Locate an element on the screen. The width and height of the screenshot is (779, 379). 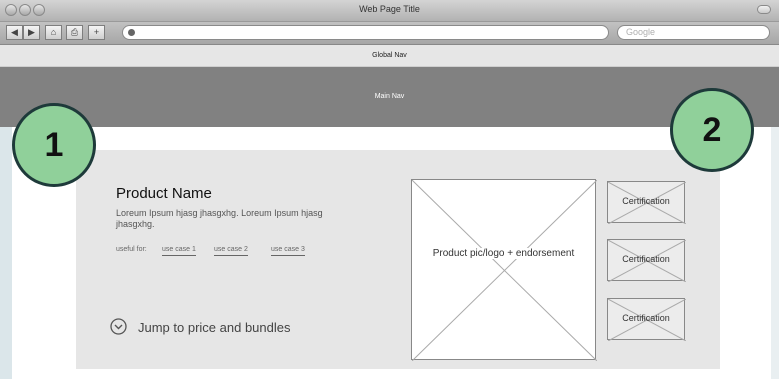
forward-arrow-icon: ▶ is located at coordinates (31, 32).